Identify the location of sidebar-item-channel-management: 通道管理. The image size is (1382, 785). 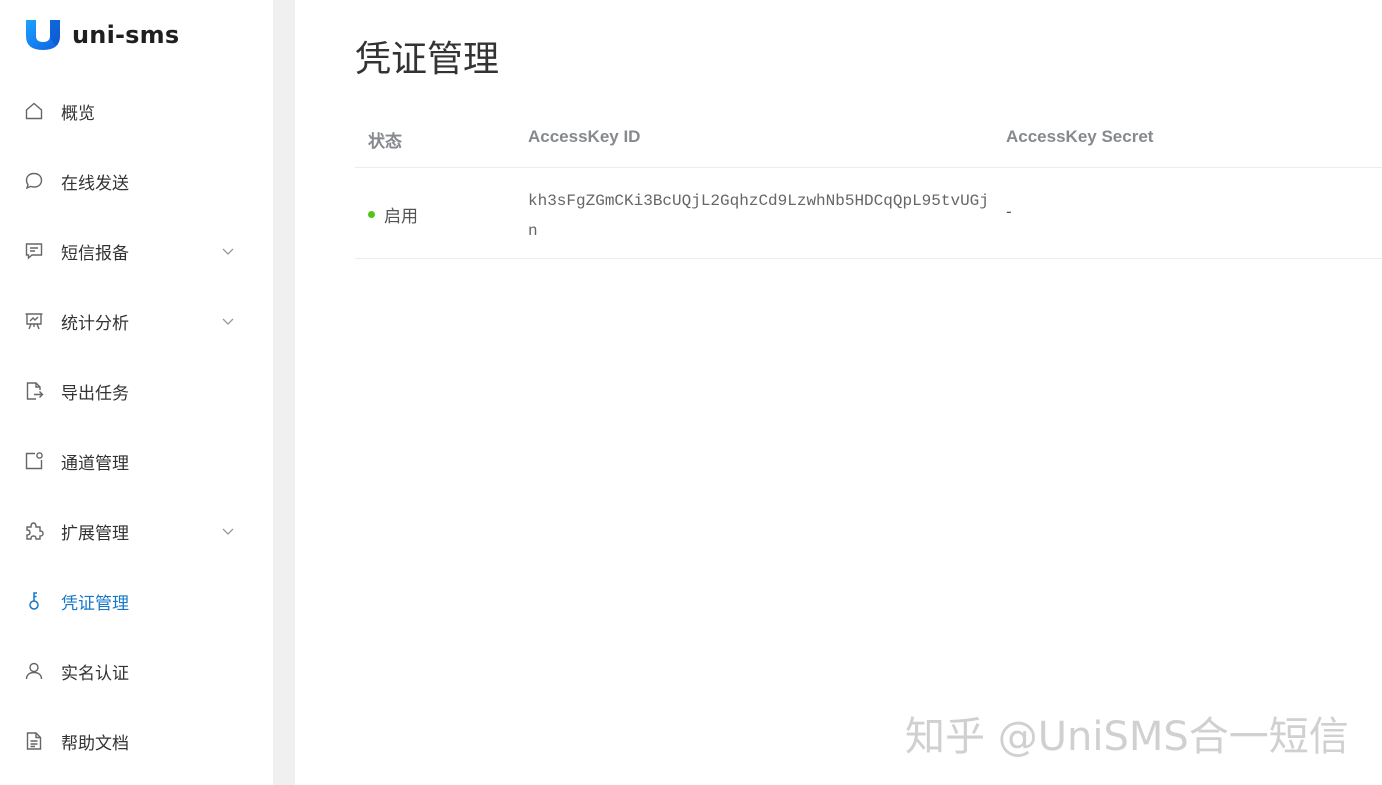
(136, 461).